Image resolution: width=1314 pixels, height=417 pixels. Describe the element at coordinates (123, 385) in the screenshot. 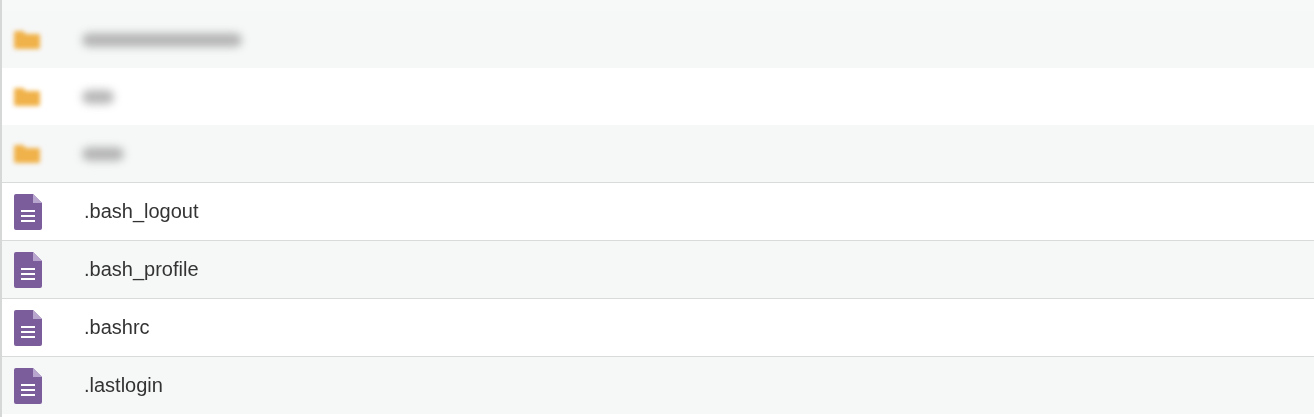

I see `file-name: .lastlogin` at that location.